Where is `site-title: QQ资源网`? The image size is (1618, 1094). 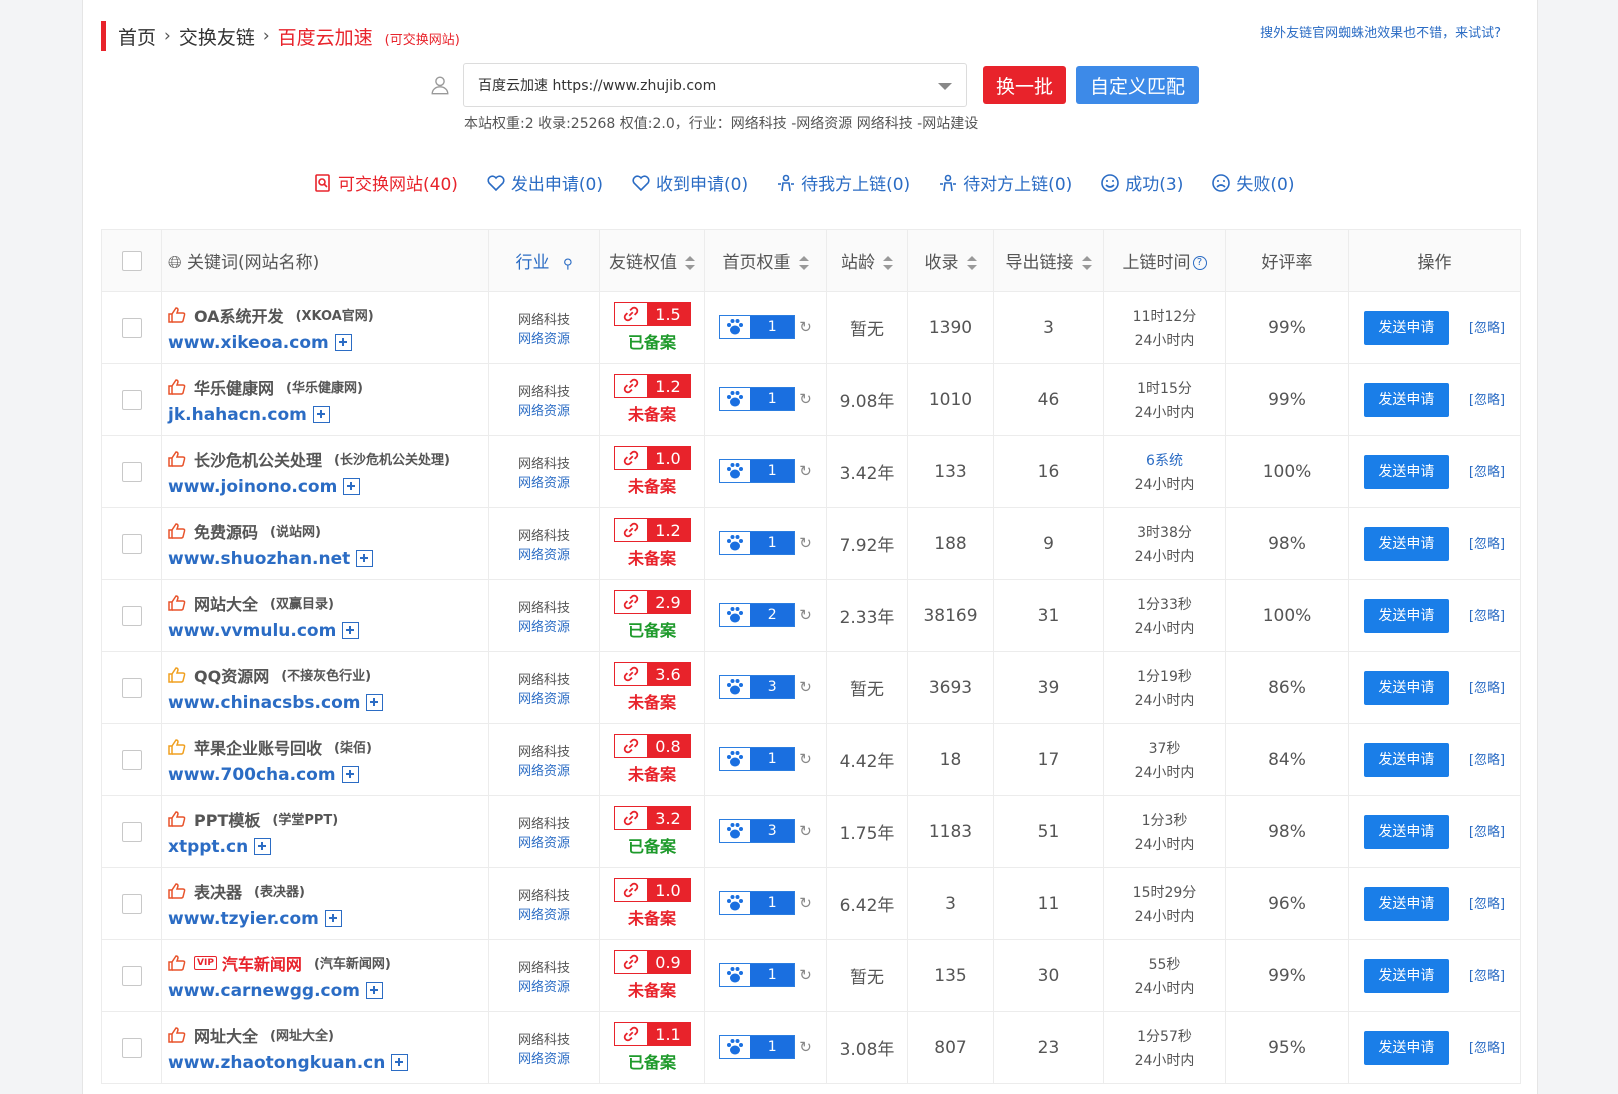 site-title: QQ资源网 is located at coordinates (231, 675).